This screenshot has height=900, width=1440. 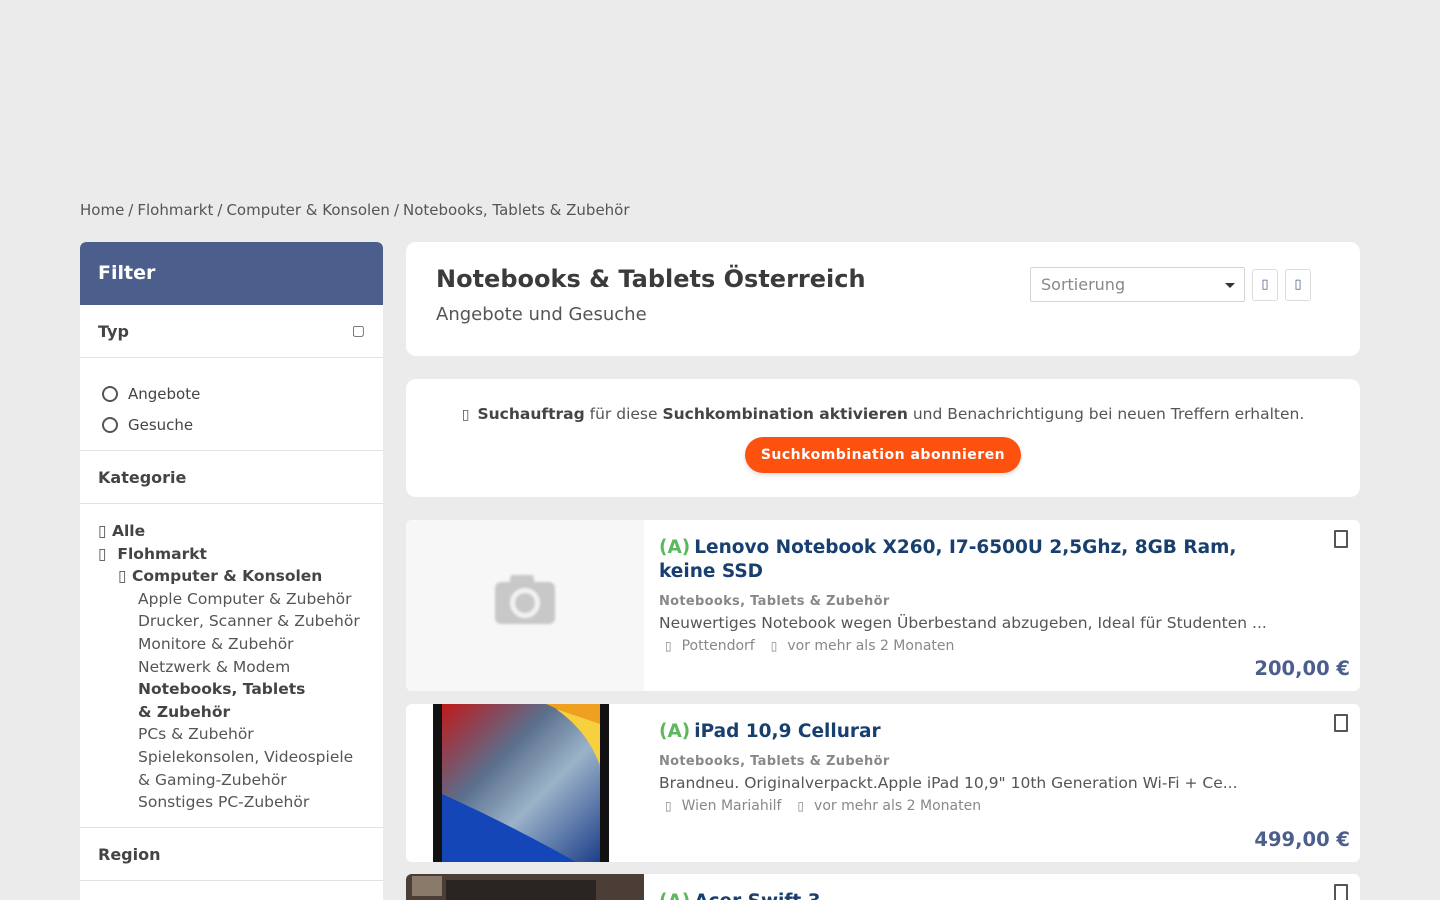 What do you see at coordinates (113, 331) in the screenshot?
I see `typ-label: Typ` at bounding box center [113, 331].